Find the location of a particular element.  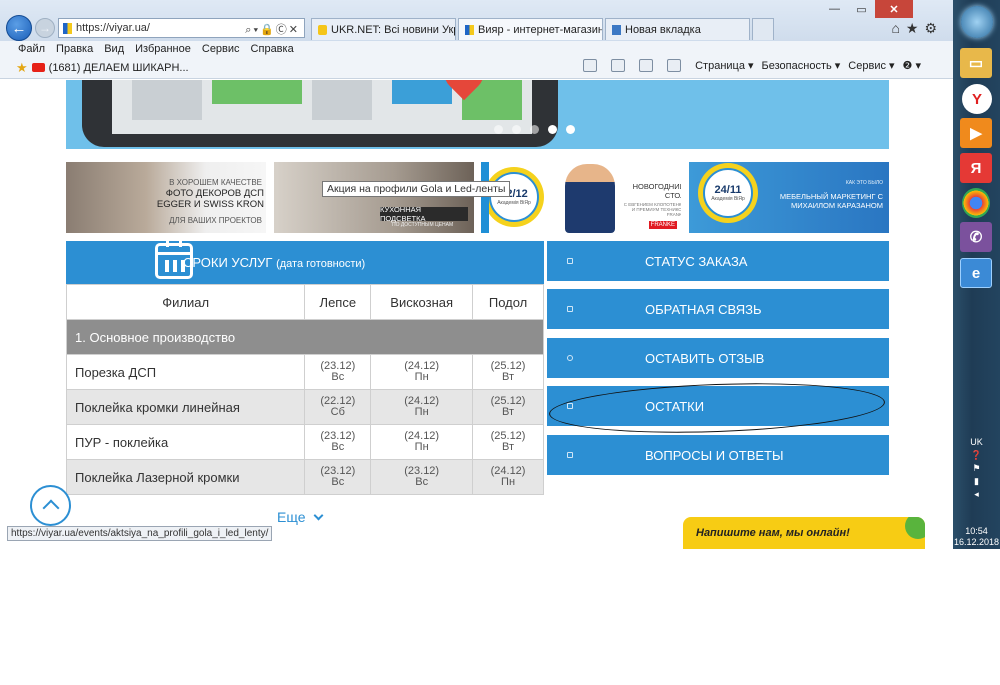

yandex-browser-icon: Y is located at coordinates (977, 99).